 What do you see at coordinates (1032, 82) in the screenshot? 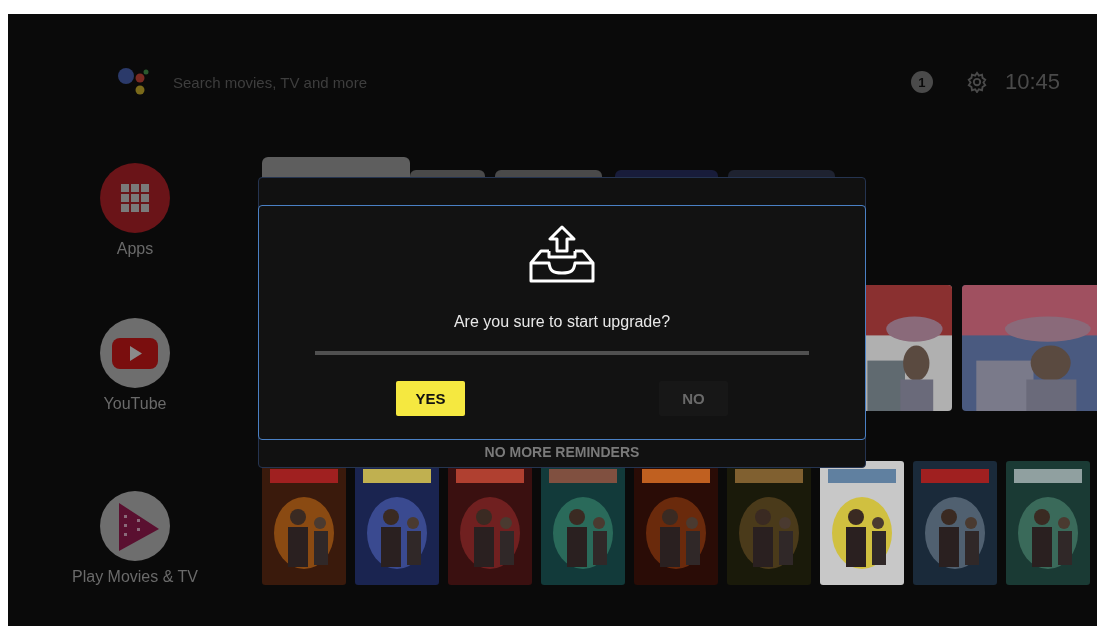
I see `clock: 10:45` at bounding box center [1032, 82].